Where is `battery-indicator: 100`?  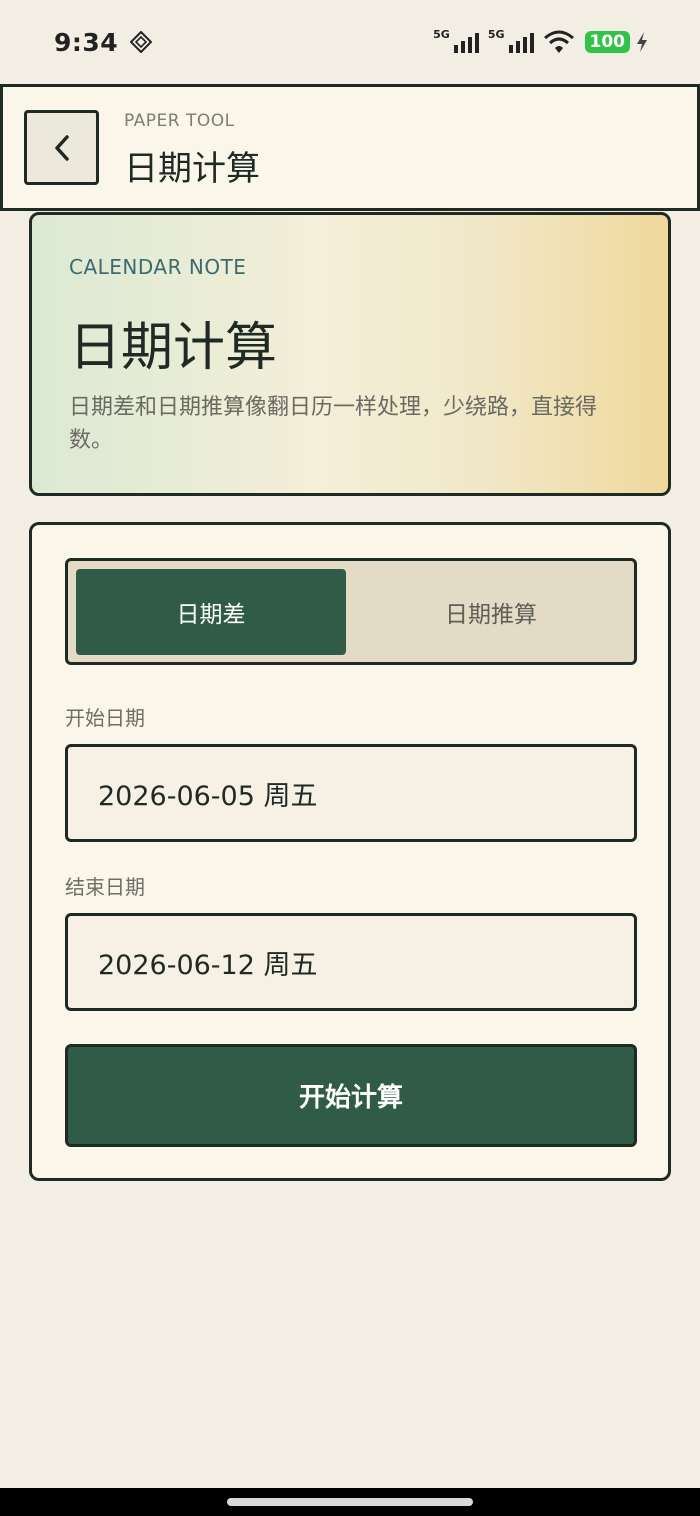
battery-indicator: 100 is located at coordinates (607, 42).